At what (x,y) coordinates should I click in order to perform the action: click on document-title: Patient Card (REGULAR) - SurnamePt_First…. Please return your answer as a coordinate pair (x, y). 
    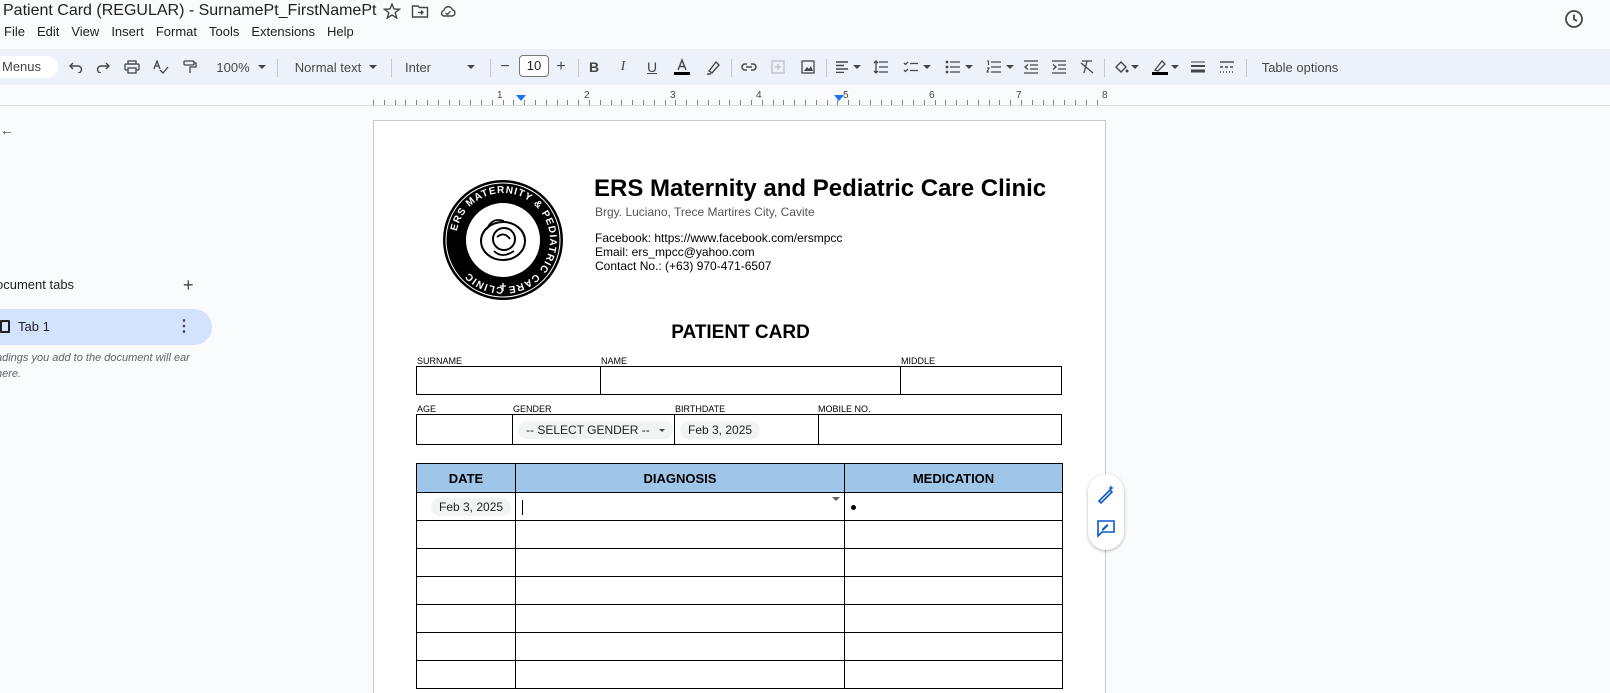
    Looking at the image, I should click on (189, 11).